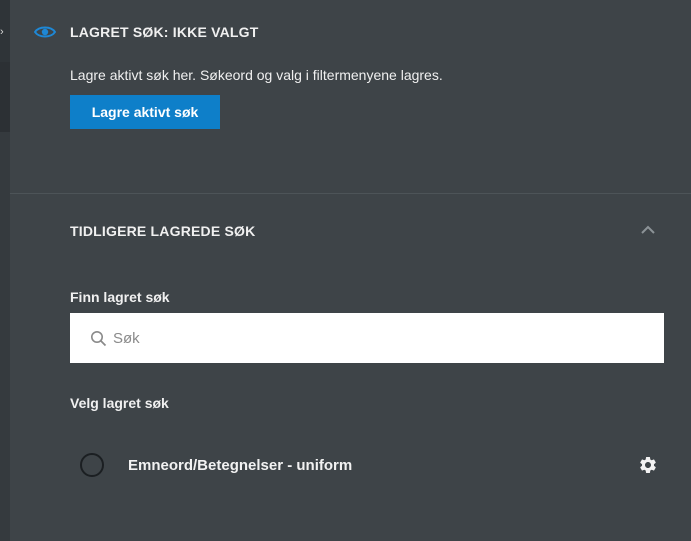 The width and height of the screenshot is (691, 541). What do you see at coordinates (5, 270) in the screenshot?
I see `left-edge-strip: ›` at bounding box center [5, 270].